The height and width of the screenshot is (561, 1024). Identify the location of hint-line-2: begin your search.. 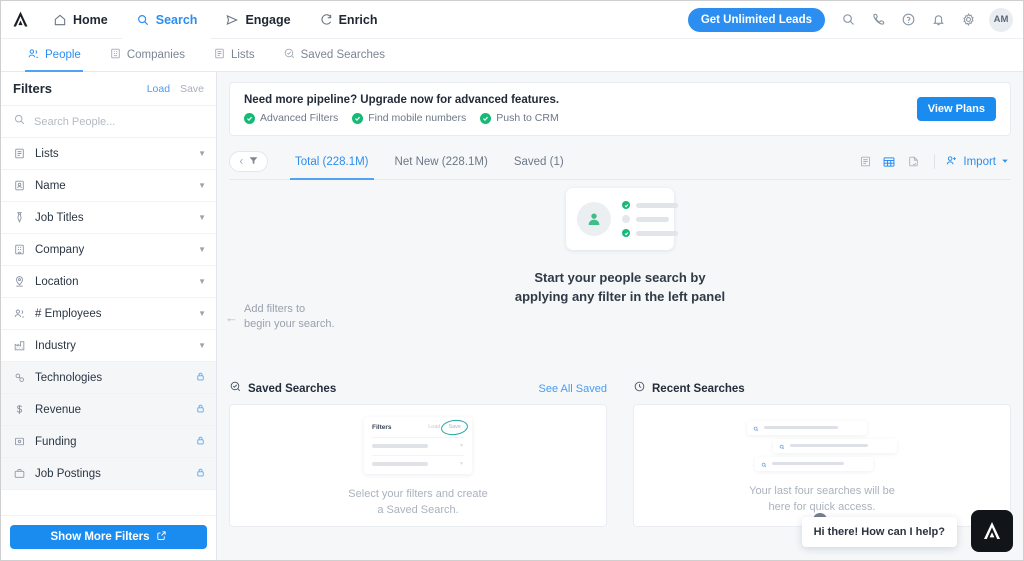
(289, 324).